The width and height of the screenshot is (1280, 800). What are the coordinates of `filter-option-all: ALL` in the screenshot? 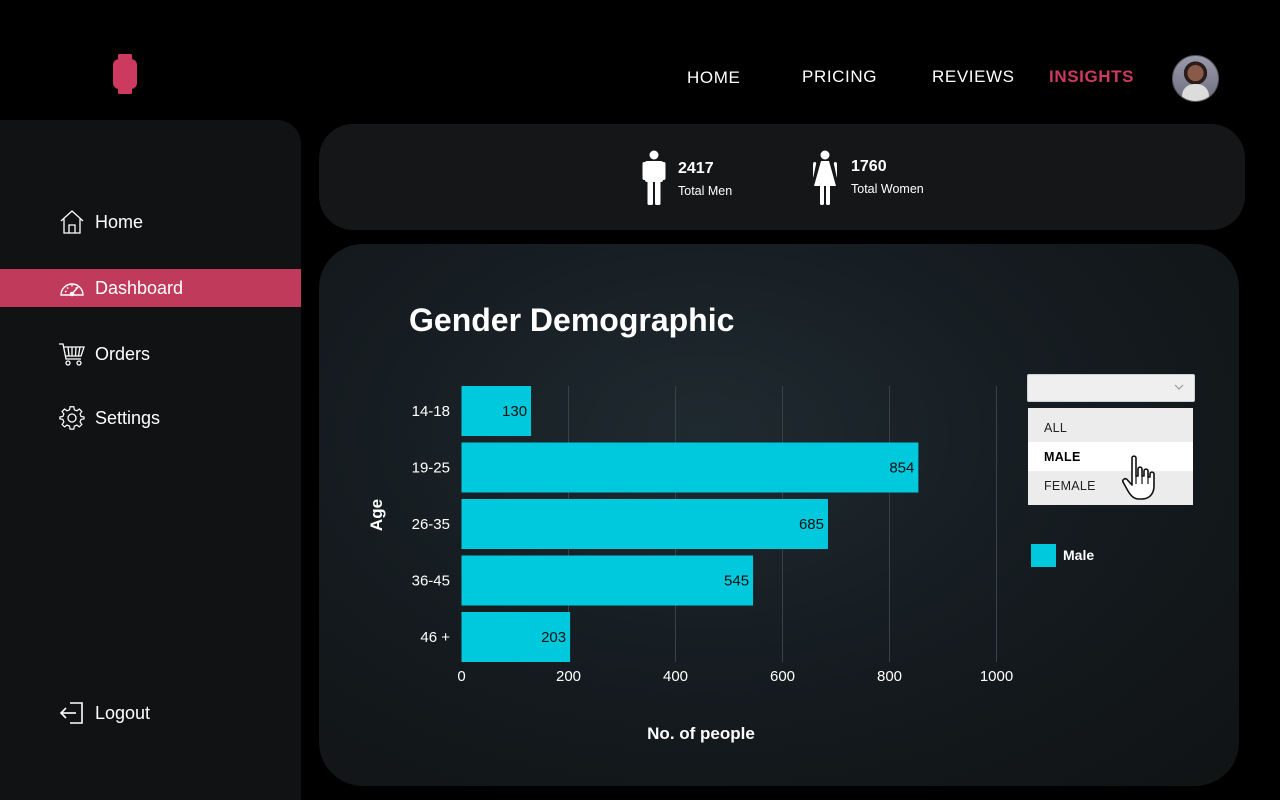 It's located at (1110, 427).